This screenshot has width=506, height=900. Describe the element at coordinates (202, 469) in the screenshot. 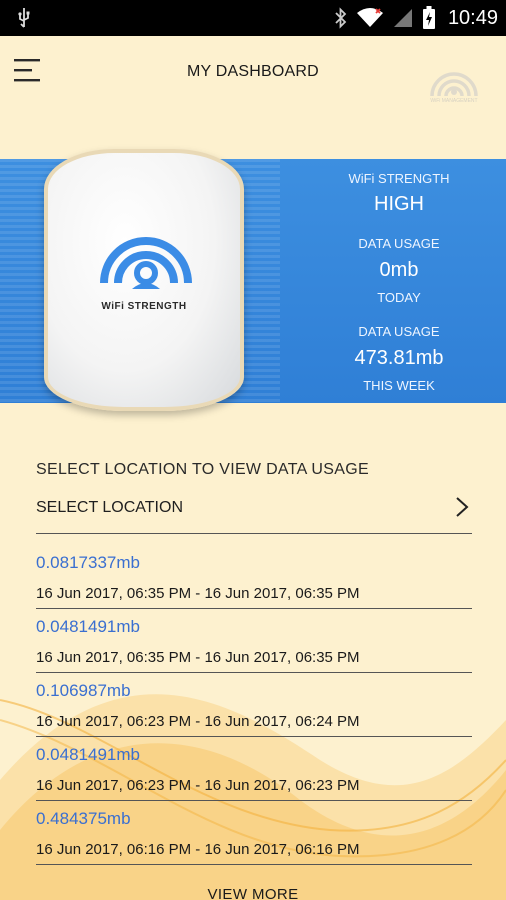

I see `section-title: SELECT LOCATION TO VIEW DATA USAGE` at that location.